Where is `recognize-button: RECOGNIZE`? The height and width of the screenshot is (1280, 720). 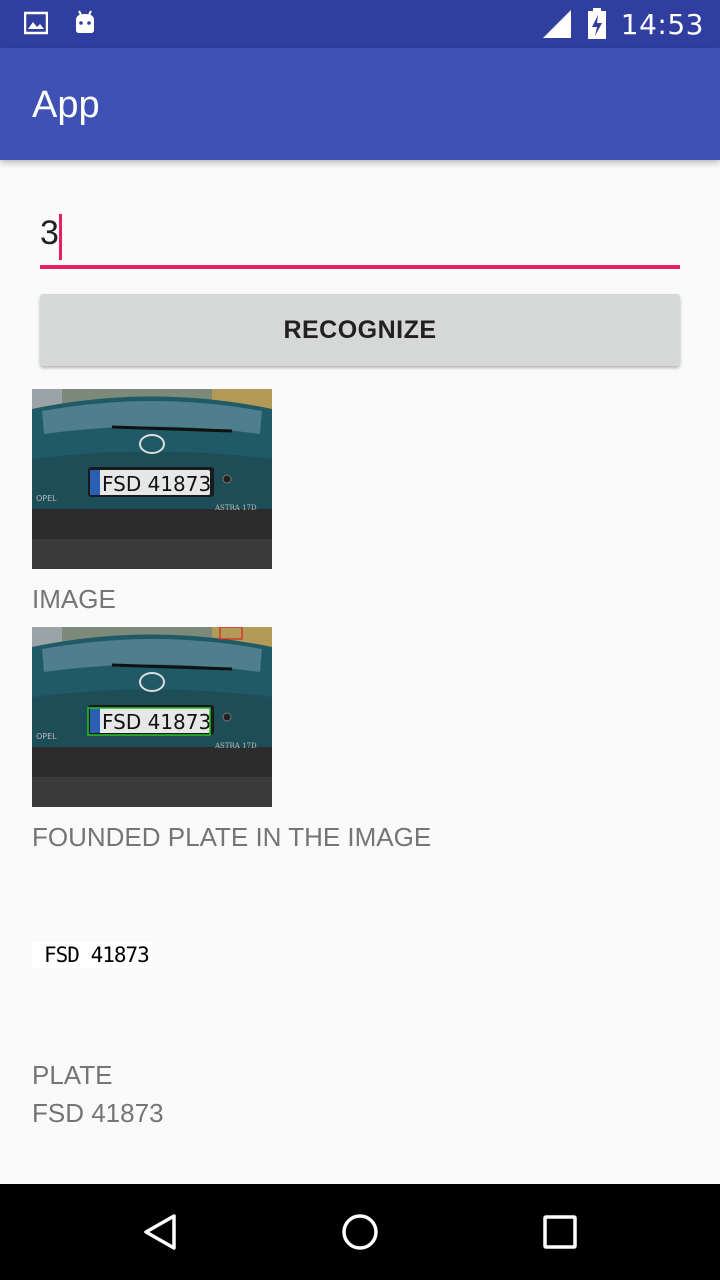
recognize-button: RECOGNIZE is located at coordinates (360, 330).